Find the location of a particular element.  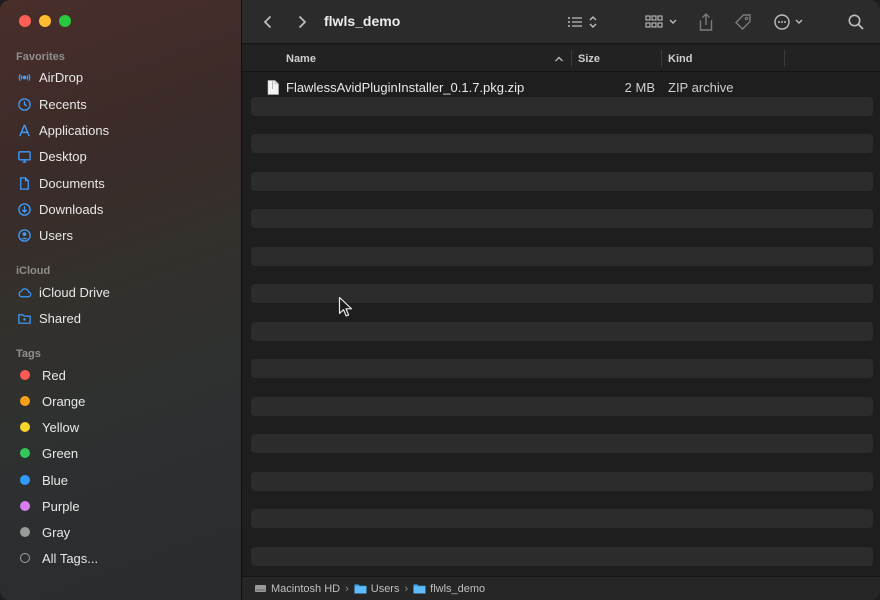

sidebar-item-label: Shared is located at coordinates (60, 318).